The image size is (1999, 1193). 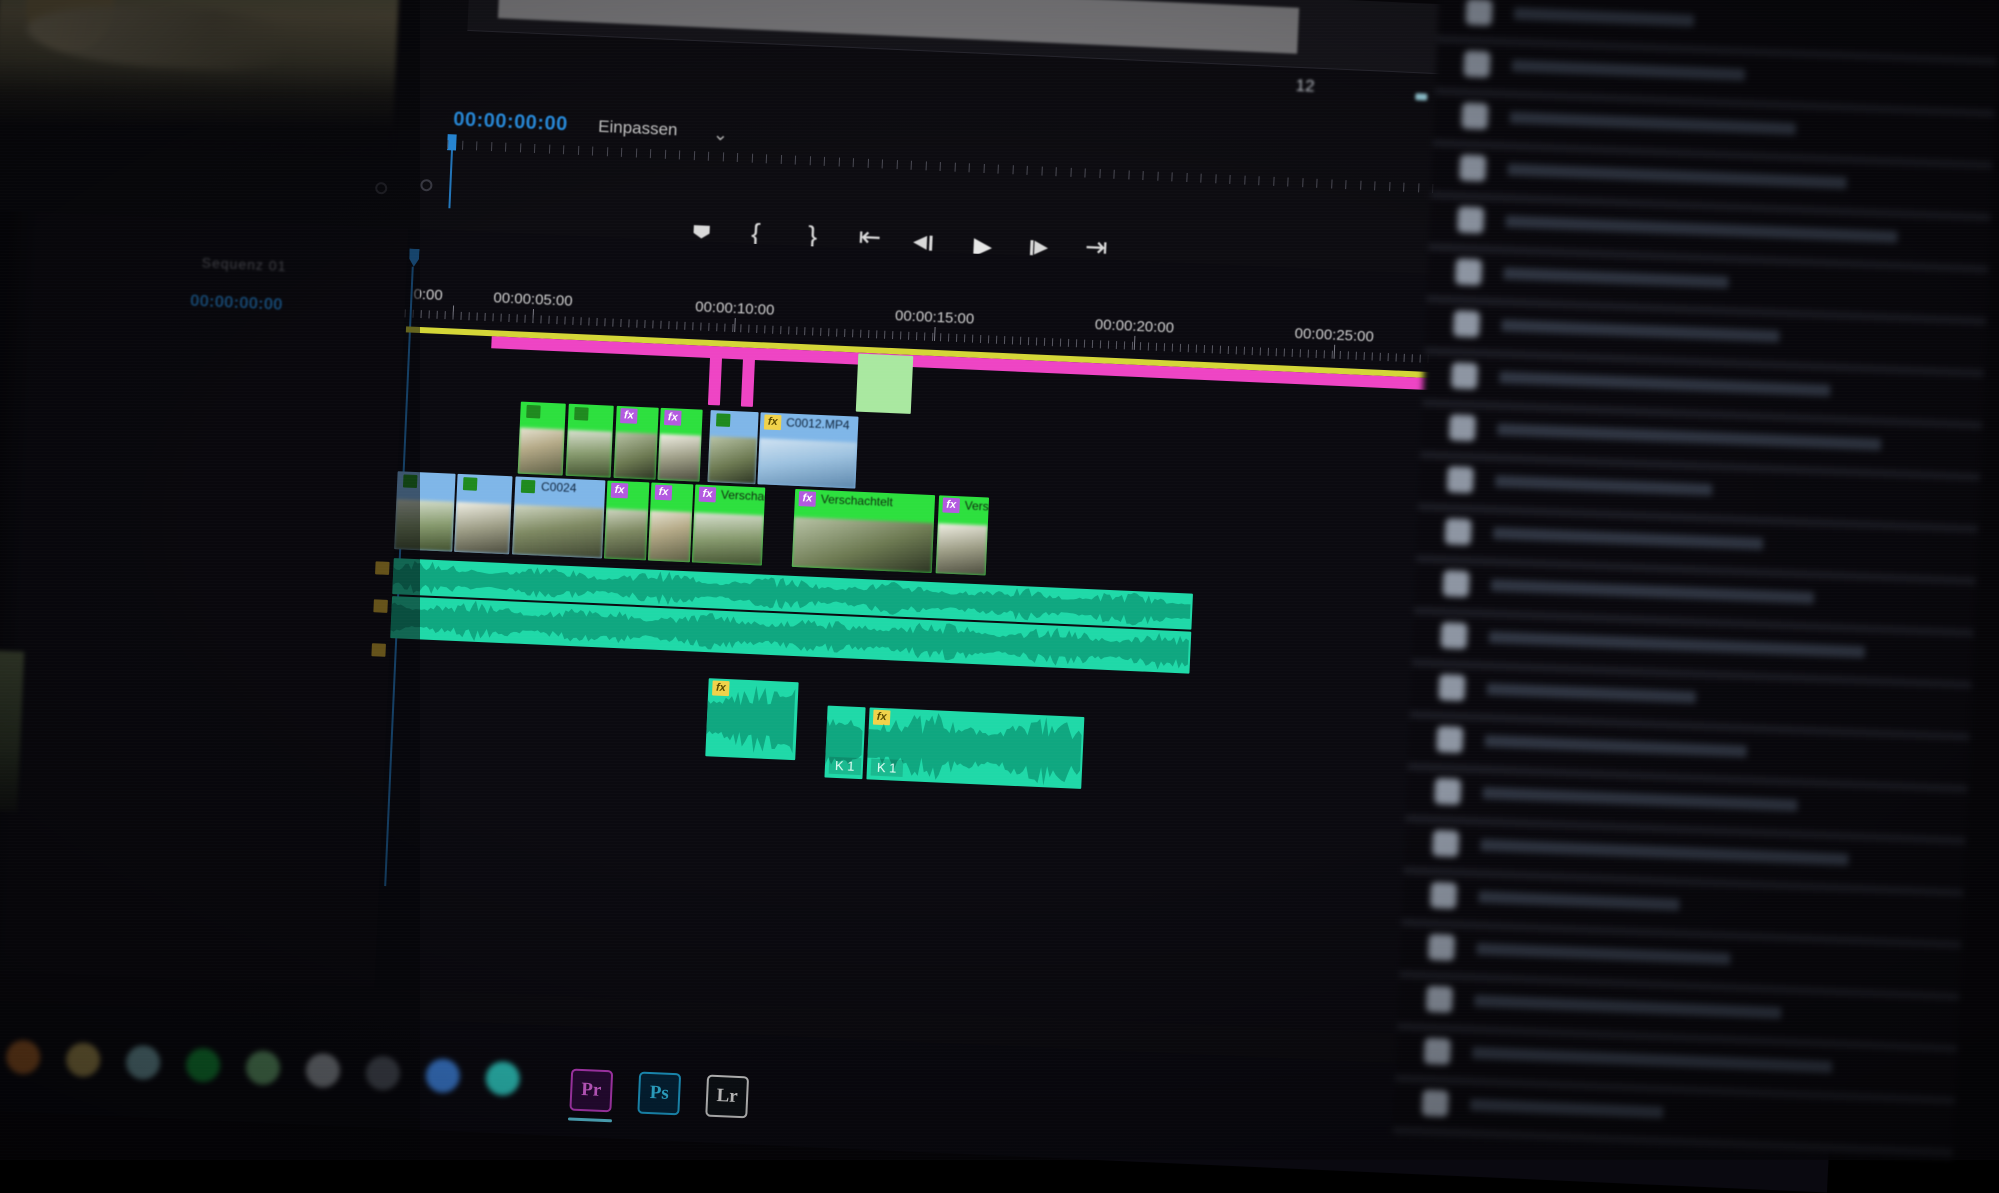 I want to click on timeline-clip: fx C0012.MP4, so click(x=808, y=450).